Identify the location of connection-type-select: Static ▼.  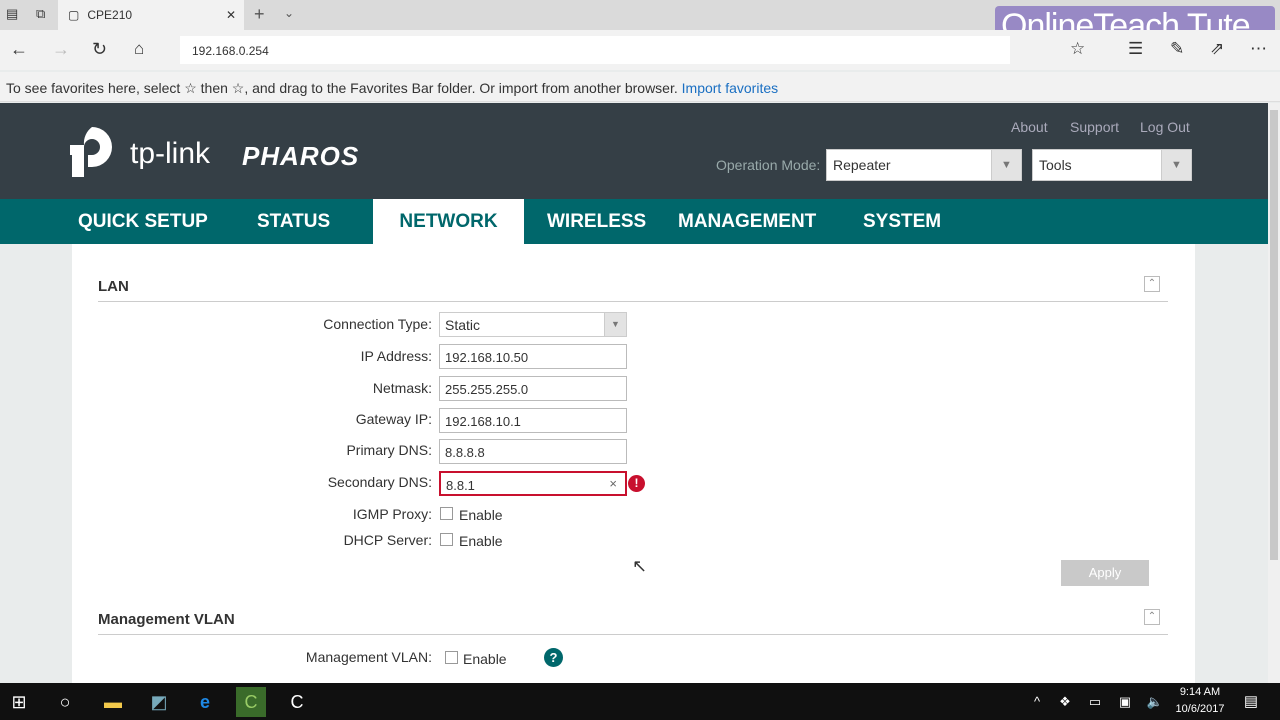
(533, 324).